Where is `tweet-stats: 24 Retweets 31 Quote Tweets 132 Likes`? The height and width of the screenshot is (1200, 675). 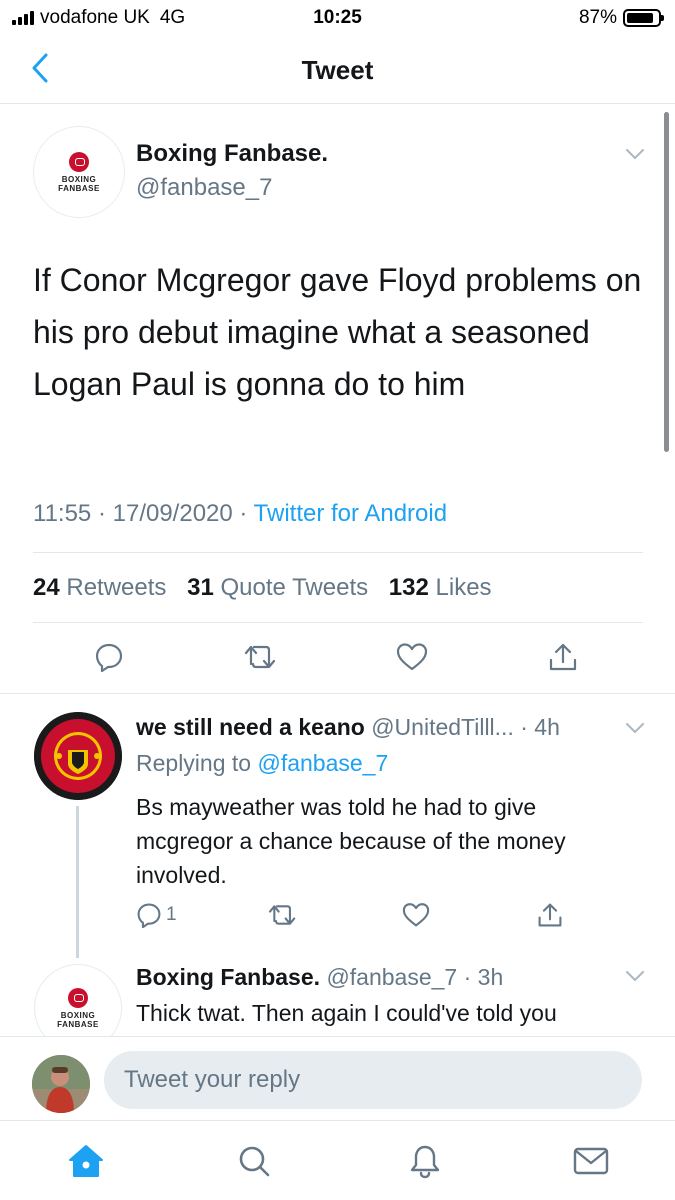 tweet-stats: 24 Retweets 31 Quote Tweets 132 Likes is located at coordinates (262, 588).